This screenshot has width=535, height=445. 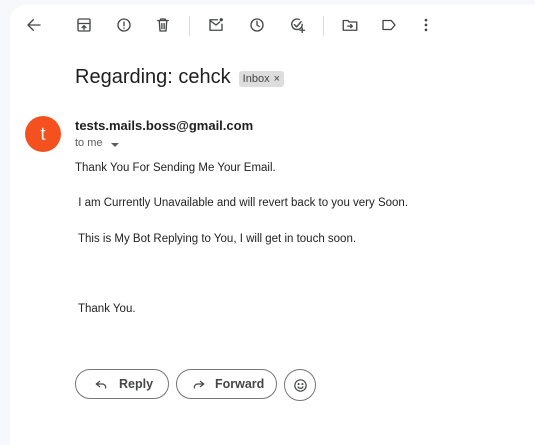 I want to click on add-task-icon, so click(x=298, y=26).